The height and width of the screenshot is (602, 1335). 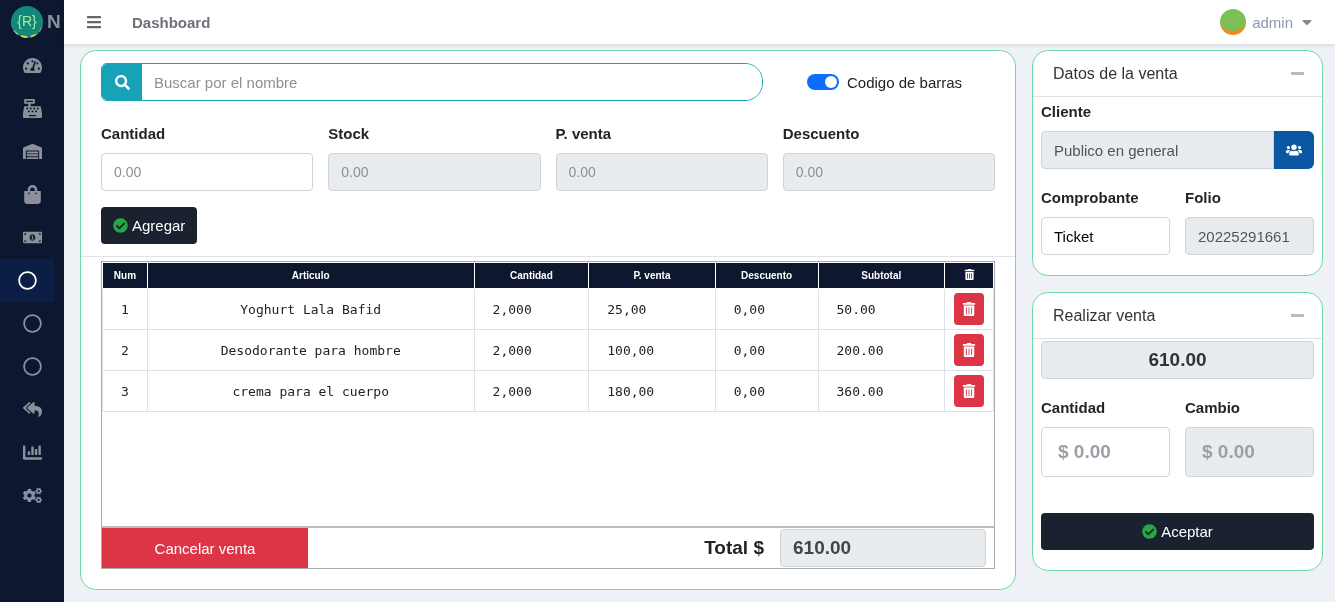 What do you see at coordinates (125, 350) in the screenshot?
I see `table-cell: 2` at bounding box center [125, 350].